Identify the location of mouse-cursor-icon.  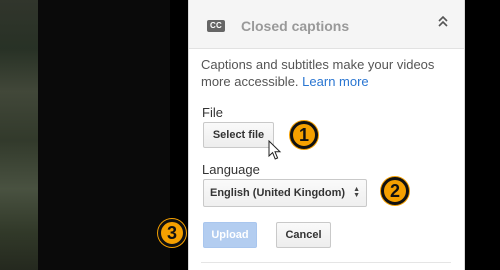
(275, 150).